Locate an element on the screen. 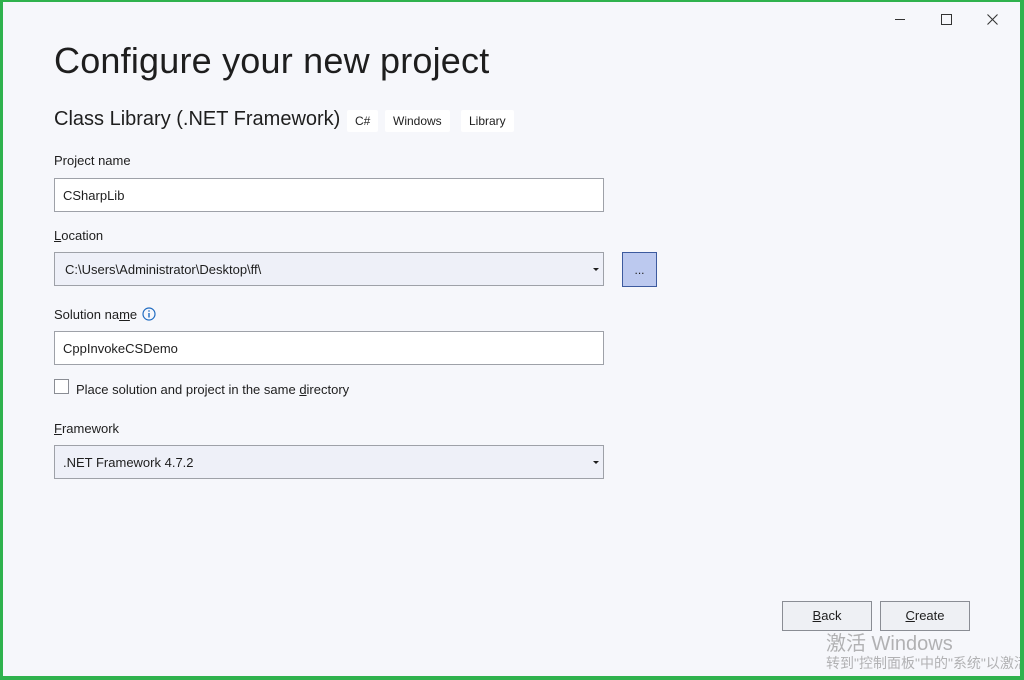 The width and height of the screenshot is (1024, 680). framework-combobox: .NET Framework 4.7.2 is located at coordinates (329, 462).